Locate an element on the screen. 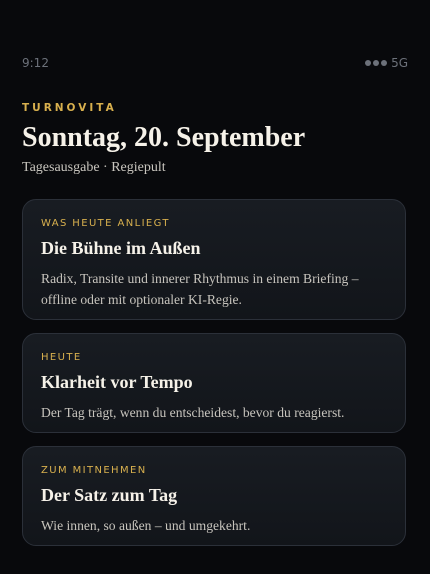 The width and height of the screenshot is (430, 574). status-time: 9:12 is located at coordinates (35, 63).